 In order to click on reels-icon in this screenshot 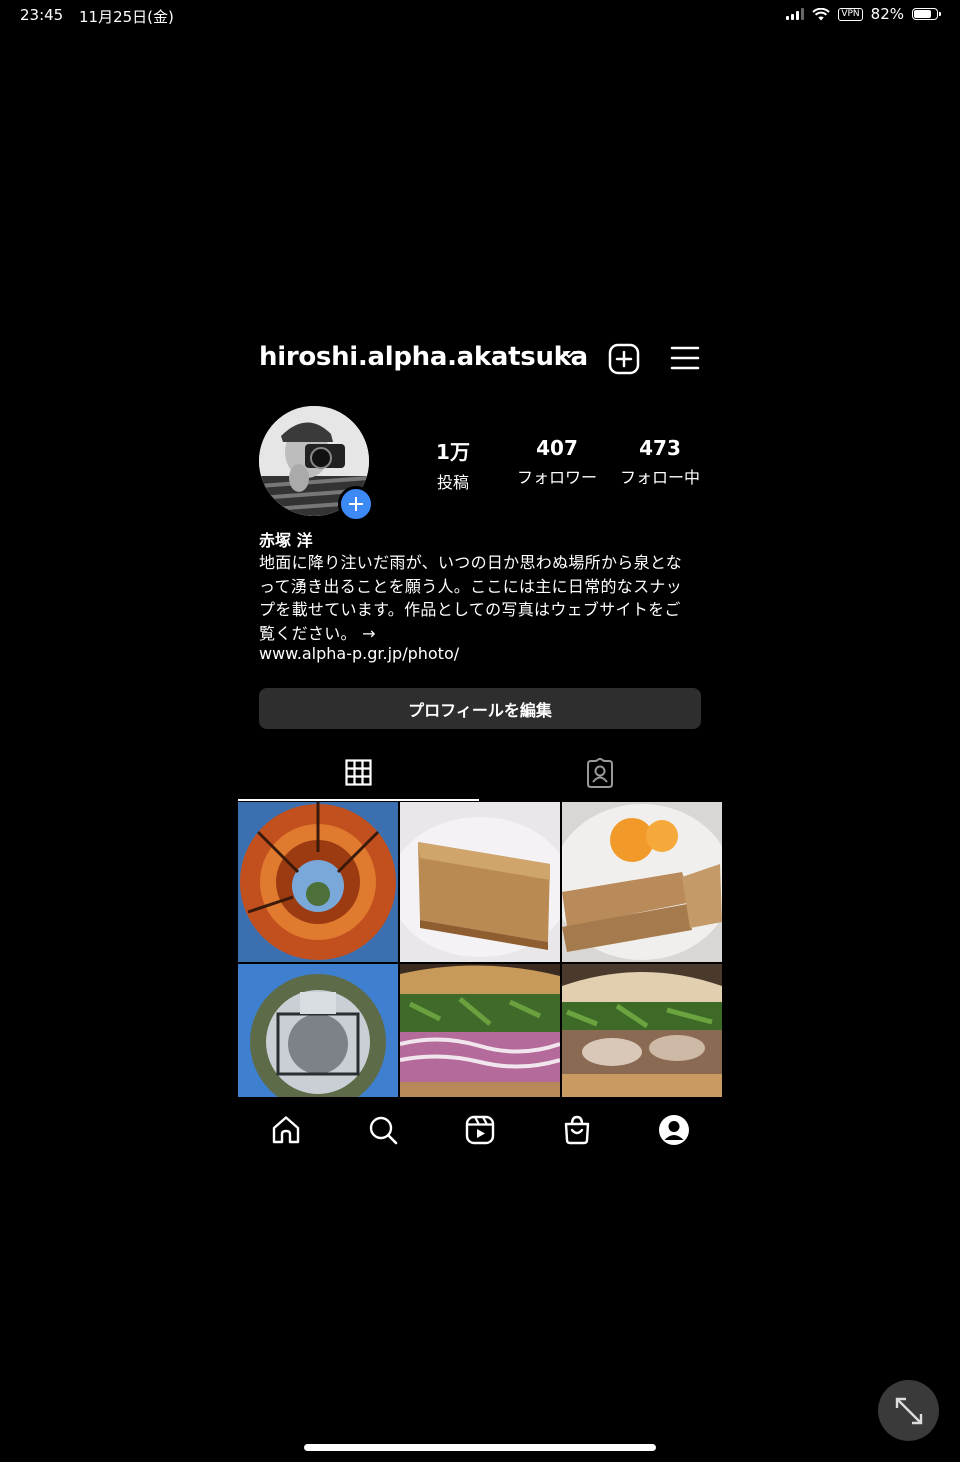, I will do `click(480, 1130)`.